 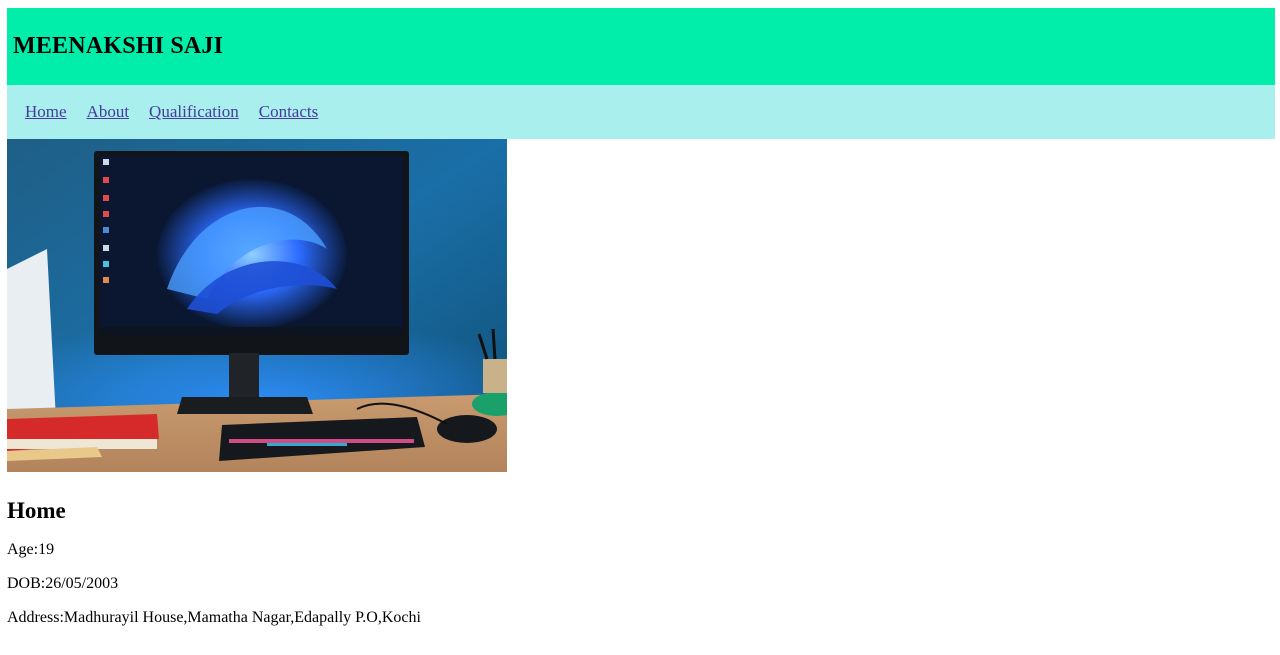 I want to click on nav-link-contacts: Contacts, so click(x=289, y=112).